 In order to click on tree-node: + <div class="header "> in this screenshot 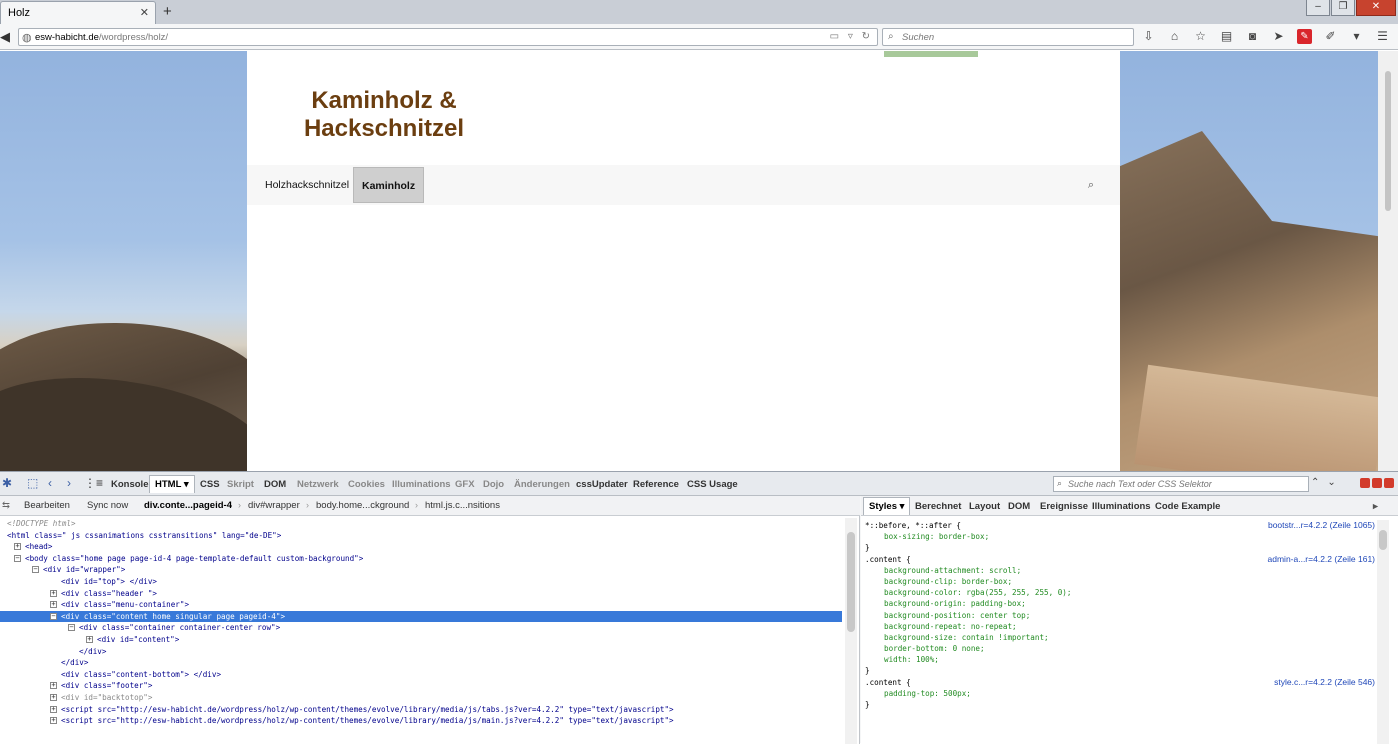, I will do `click(421, 594)`.